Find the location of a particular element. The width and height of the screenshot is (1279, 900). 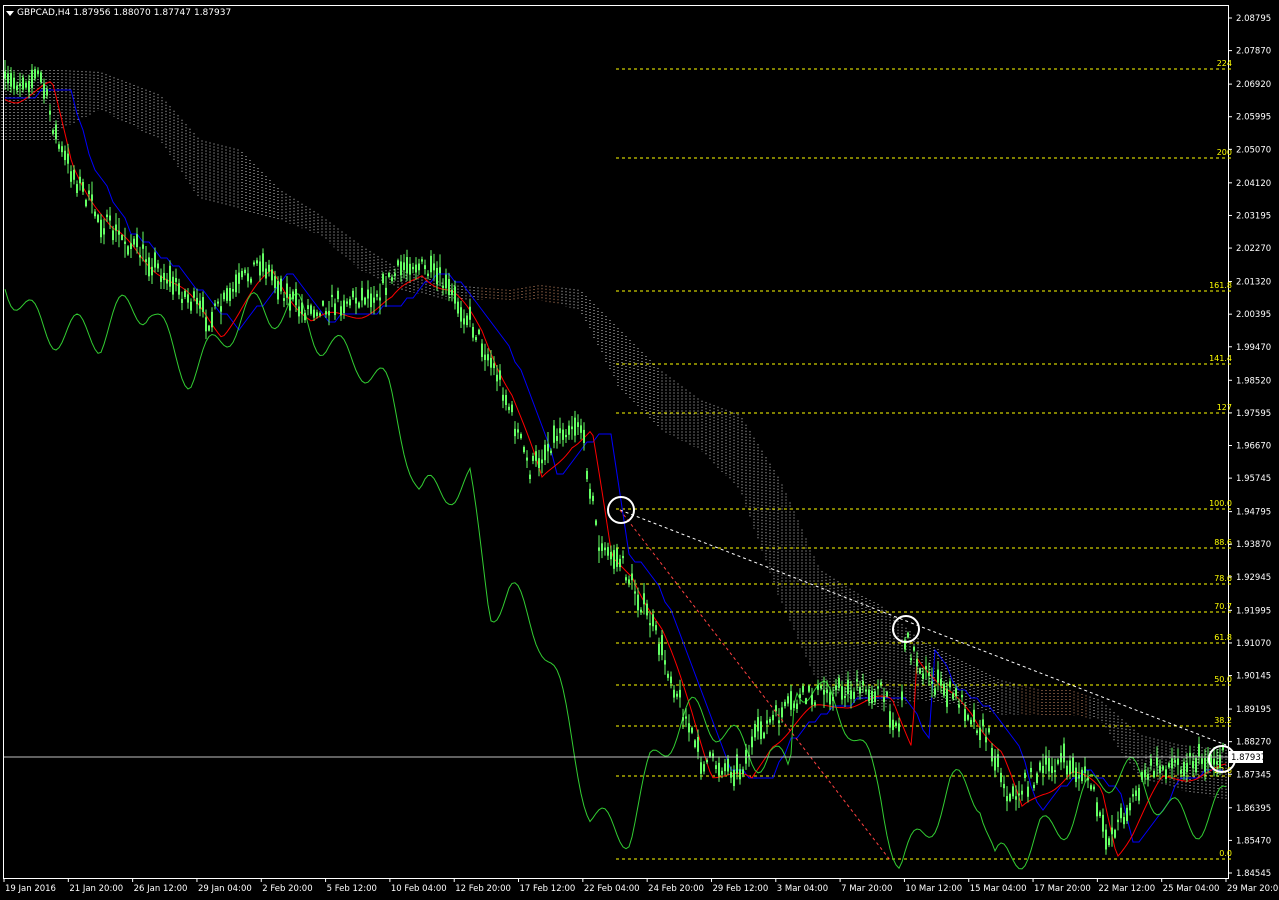

fib-level-label: 127 is located at coordinates (1224, 407).